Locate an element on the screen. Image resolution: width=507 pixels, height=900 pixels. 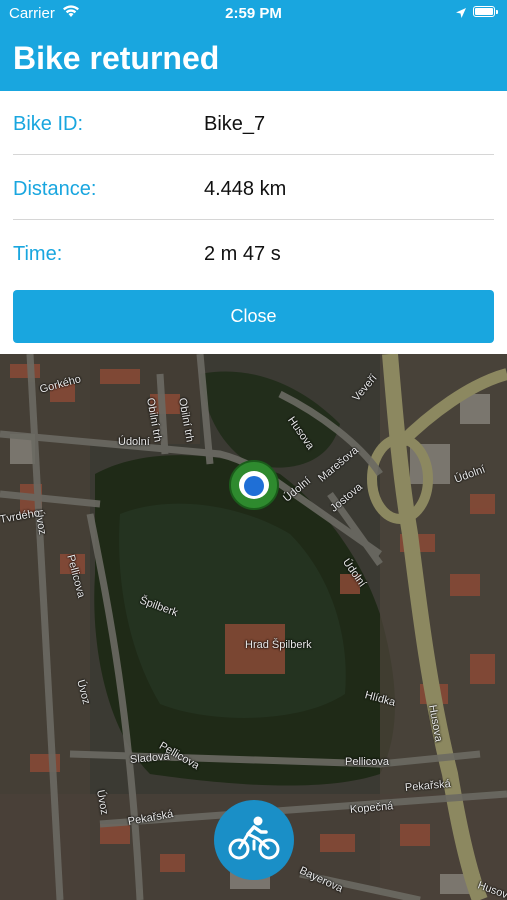
detail-row-bike-id: Bike ID: Bike_7 is located at coordinates (253, 123).